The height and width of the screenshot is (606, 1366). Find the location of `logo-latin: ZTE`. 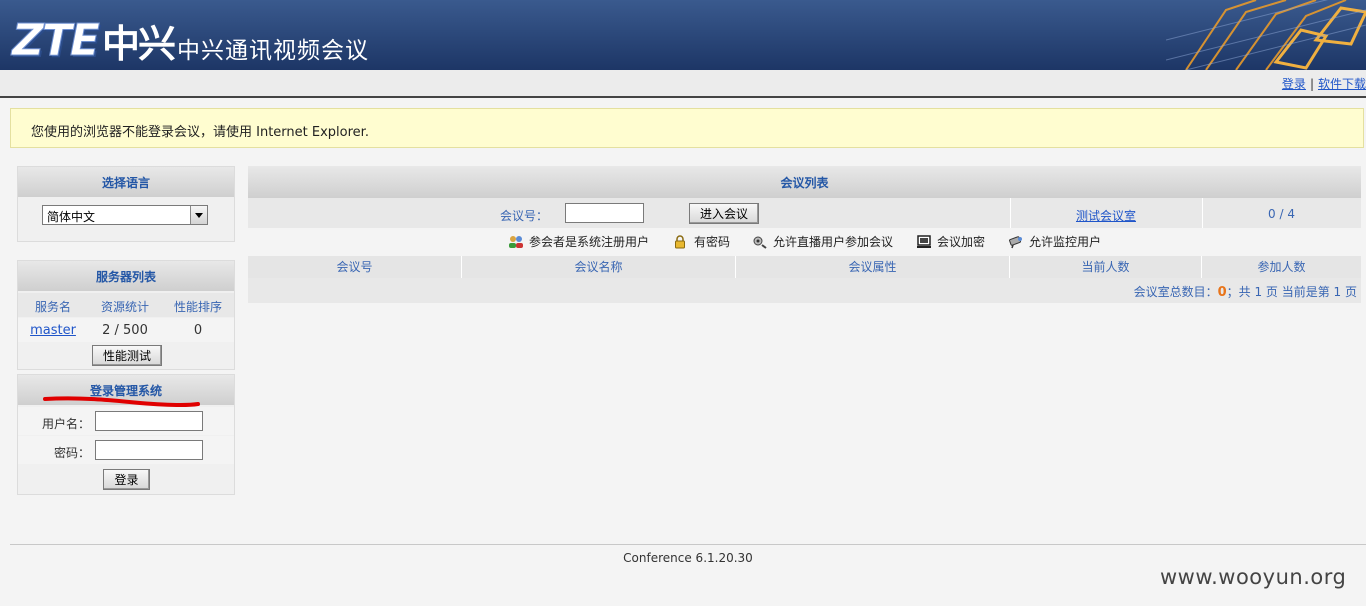

logo-latin: ZTE is located at coordinates (56, 40).